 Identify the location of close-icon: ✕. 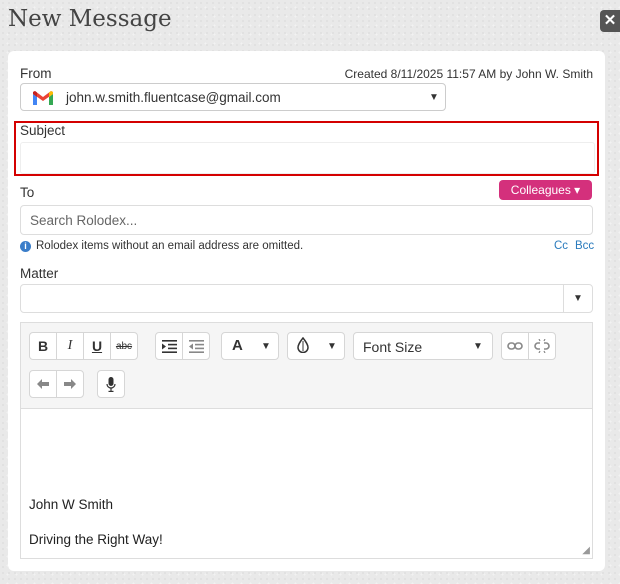
(610, 20).